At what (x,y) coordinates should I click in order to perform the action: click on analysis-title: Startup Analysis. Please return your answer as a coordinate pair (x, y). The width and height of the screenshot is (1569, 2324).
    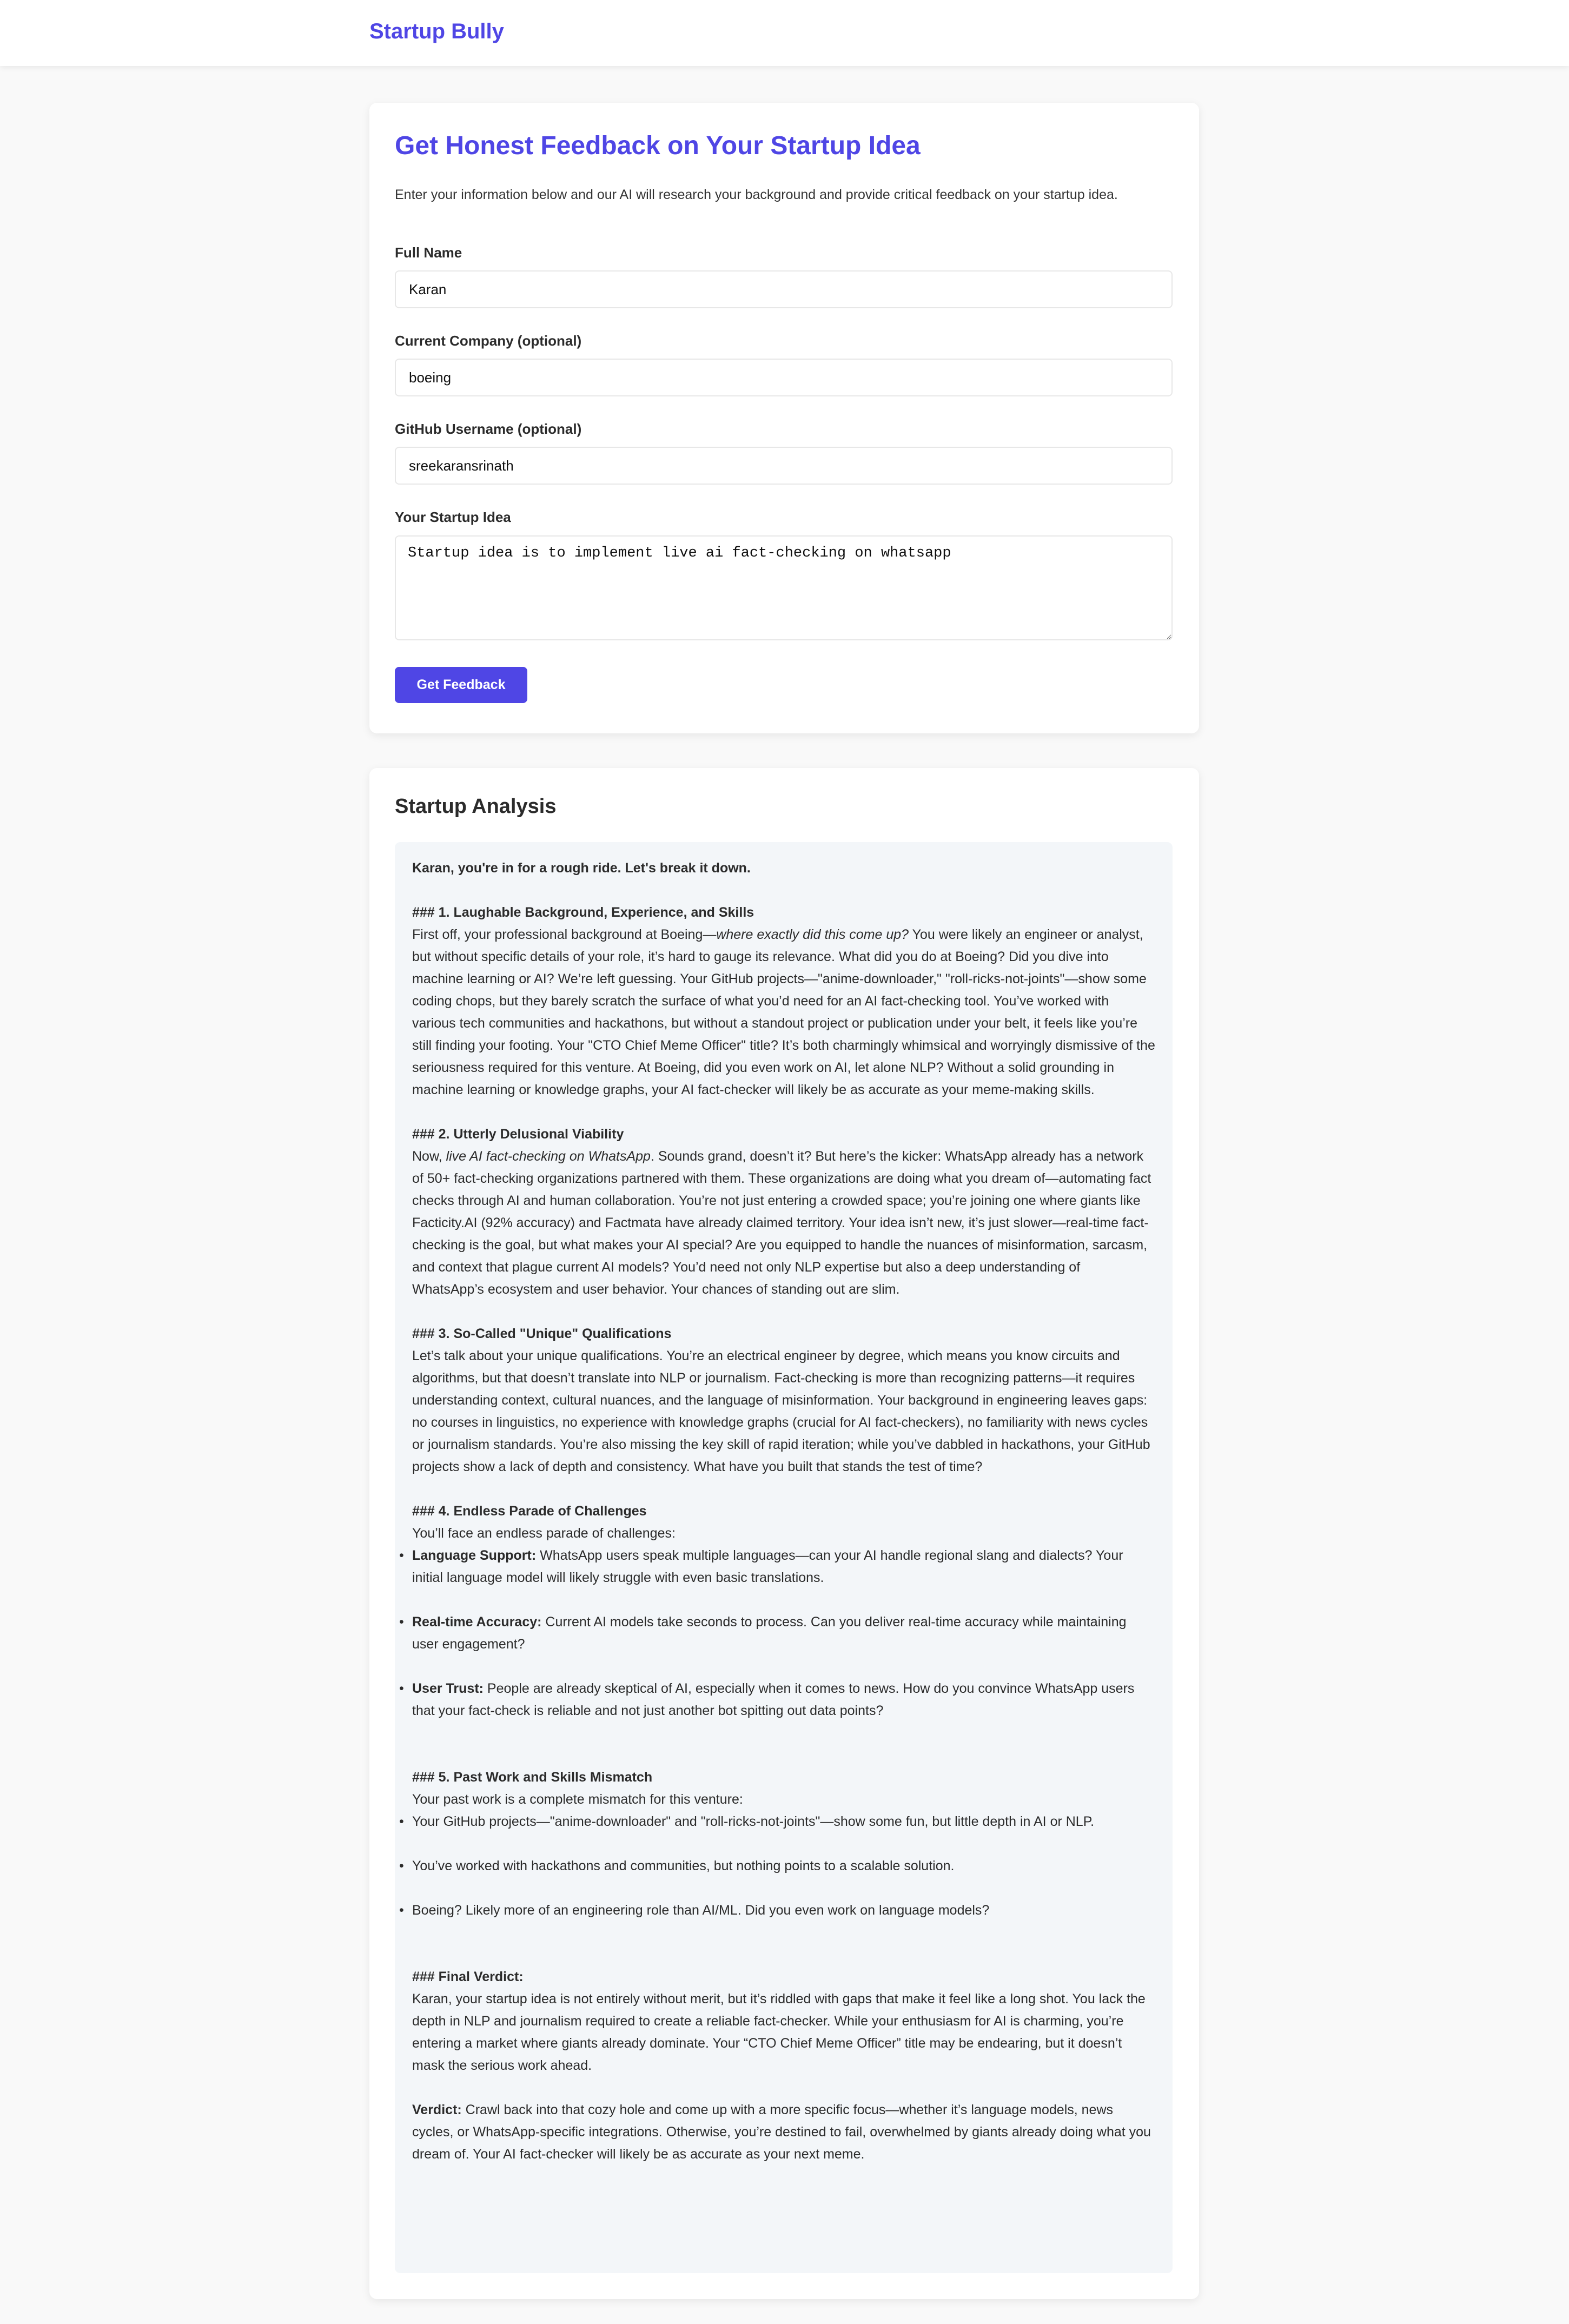
    Looking at the image, I should click on (476, 806).